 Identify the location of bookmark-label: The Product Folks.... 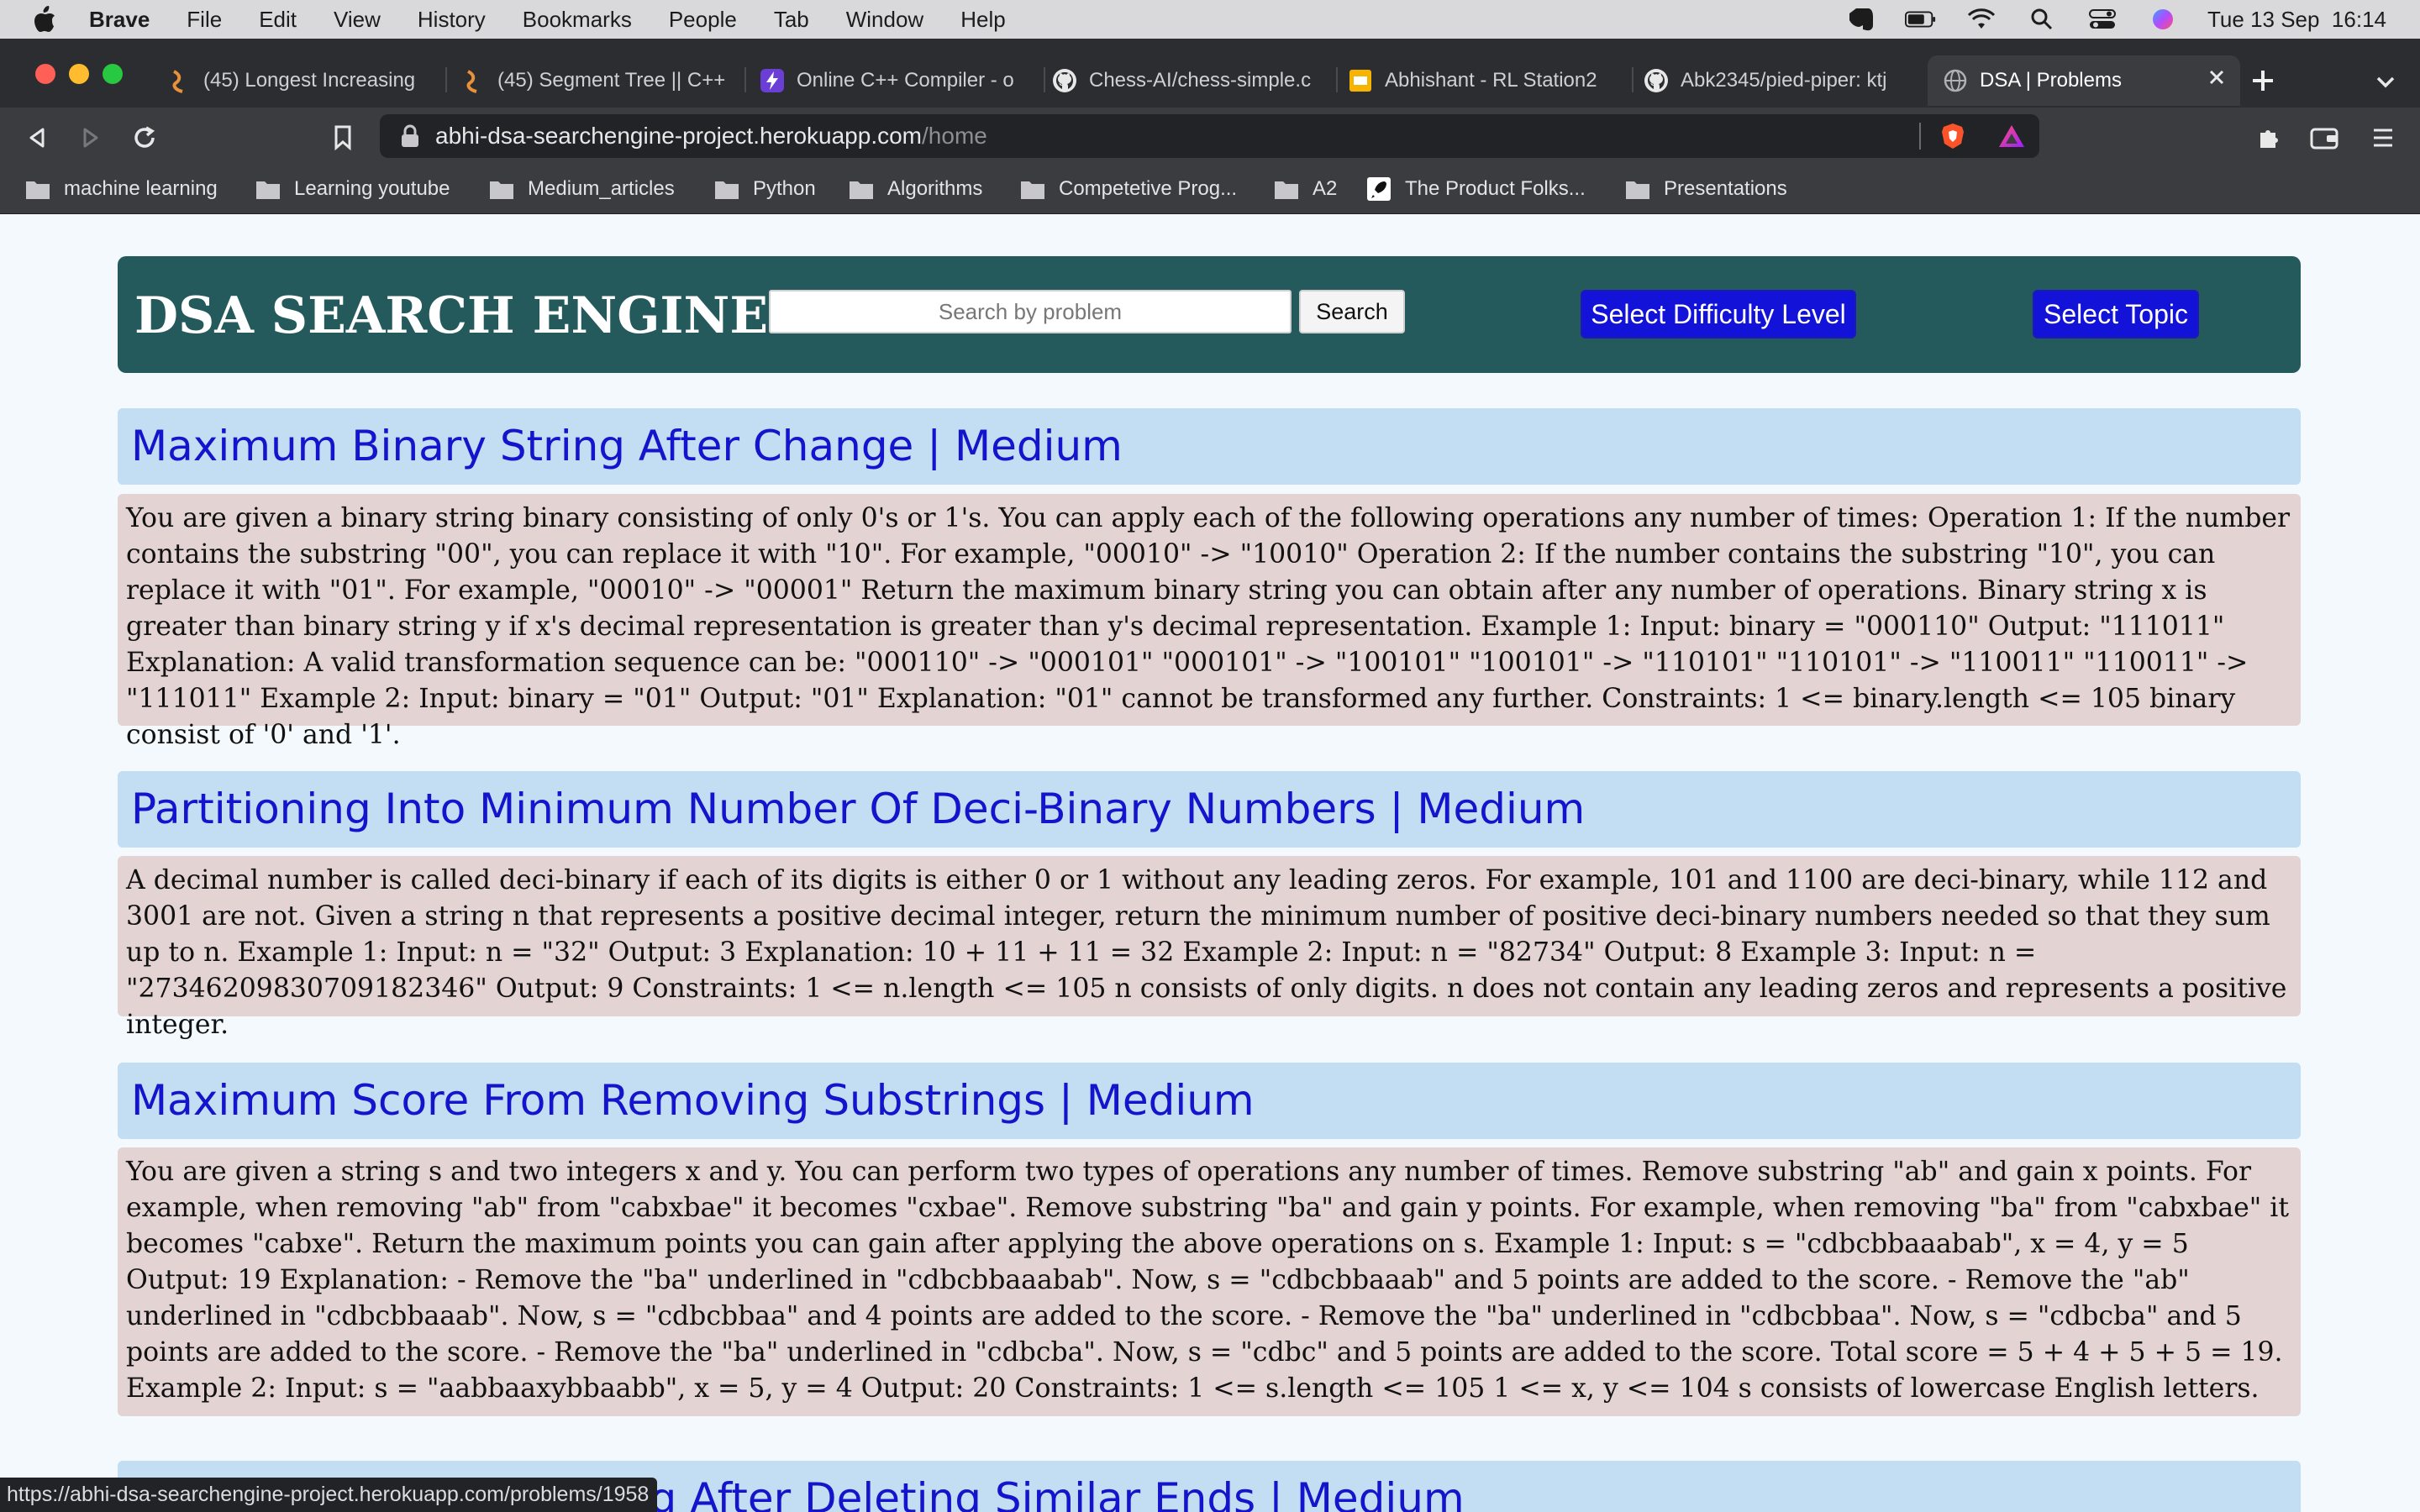
(1496, 188).